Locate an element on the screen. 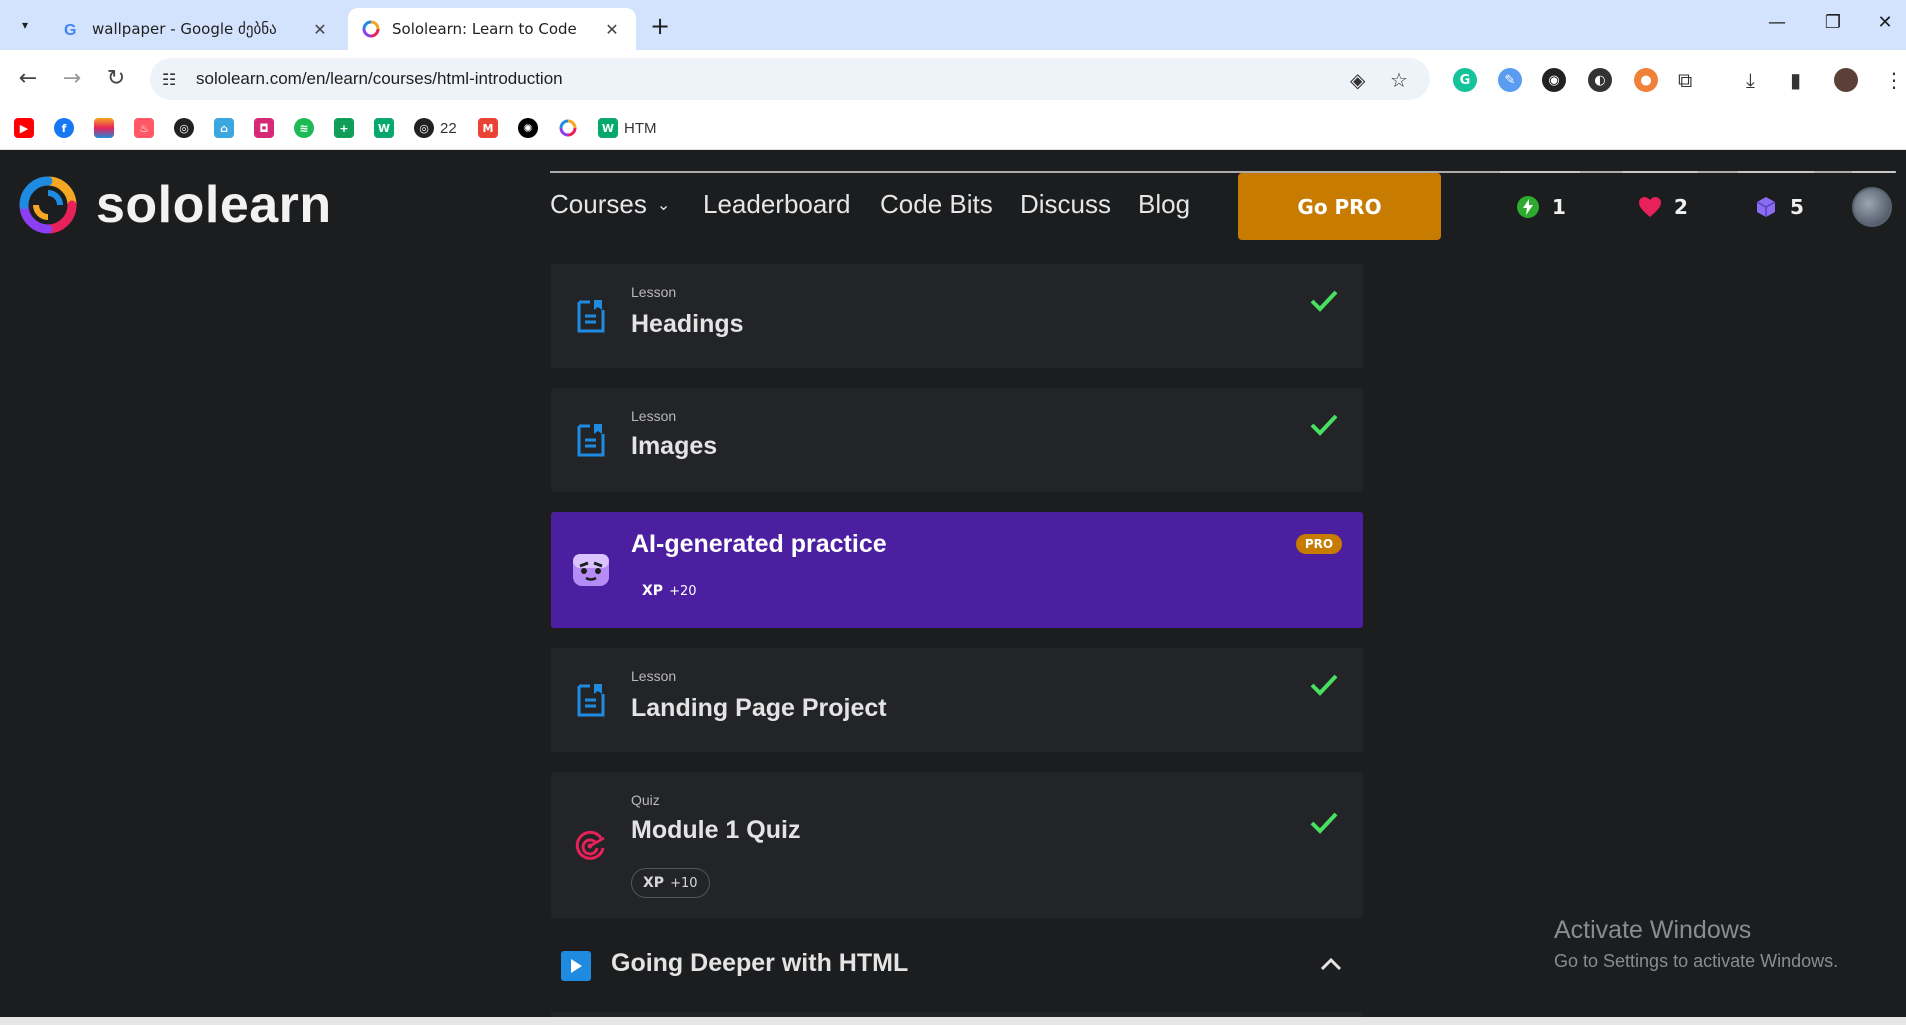  practice-title: AI-generated practice is located at coordinates (759, 544).